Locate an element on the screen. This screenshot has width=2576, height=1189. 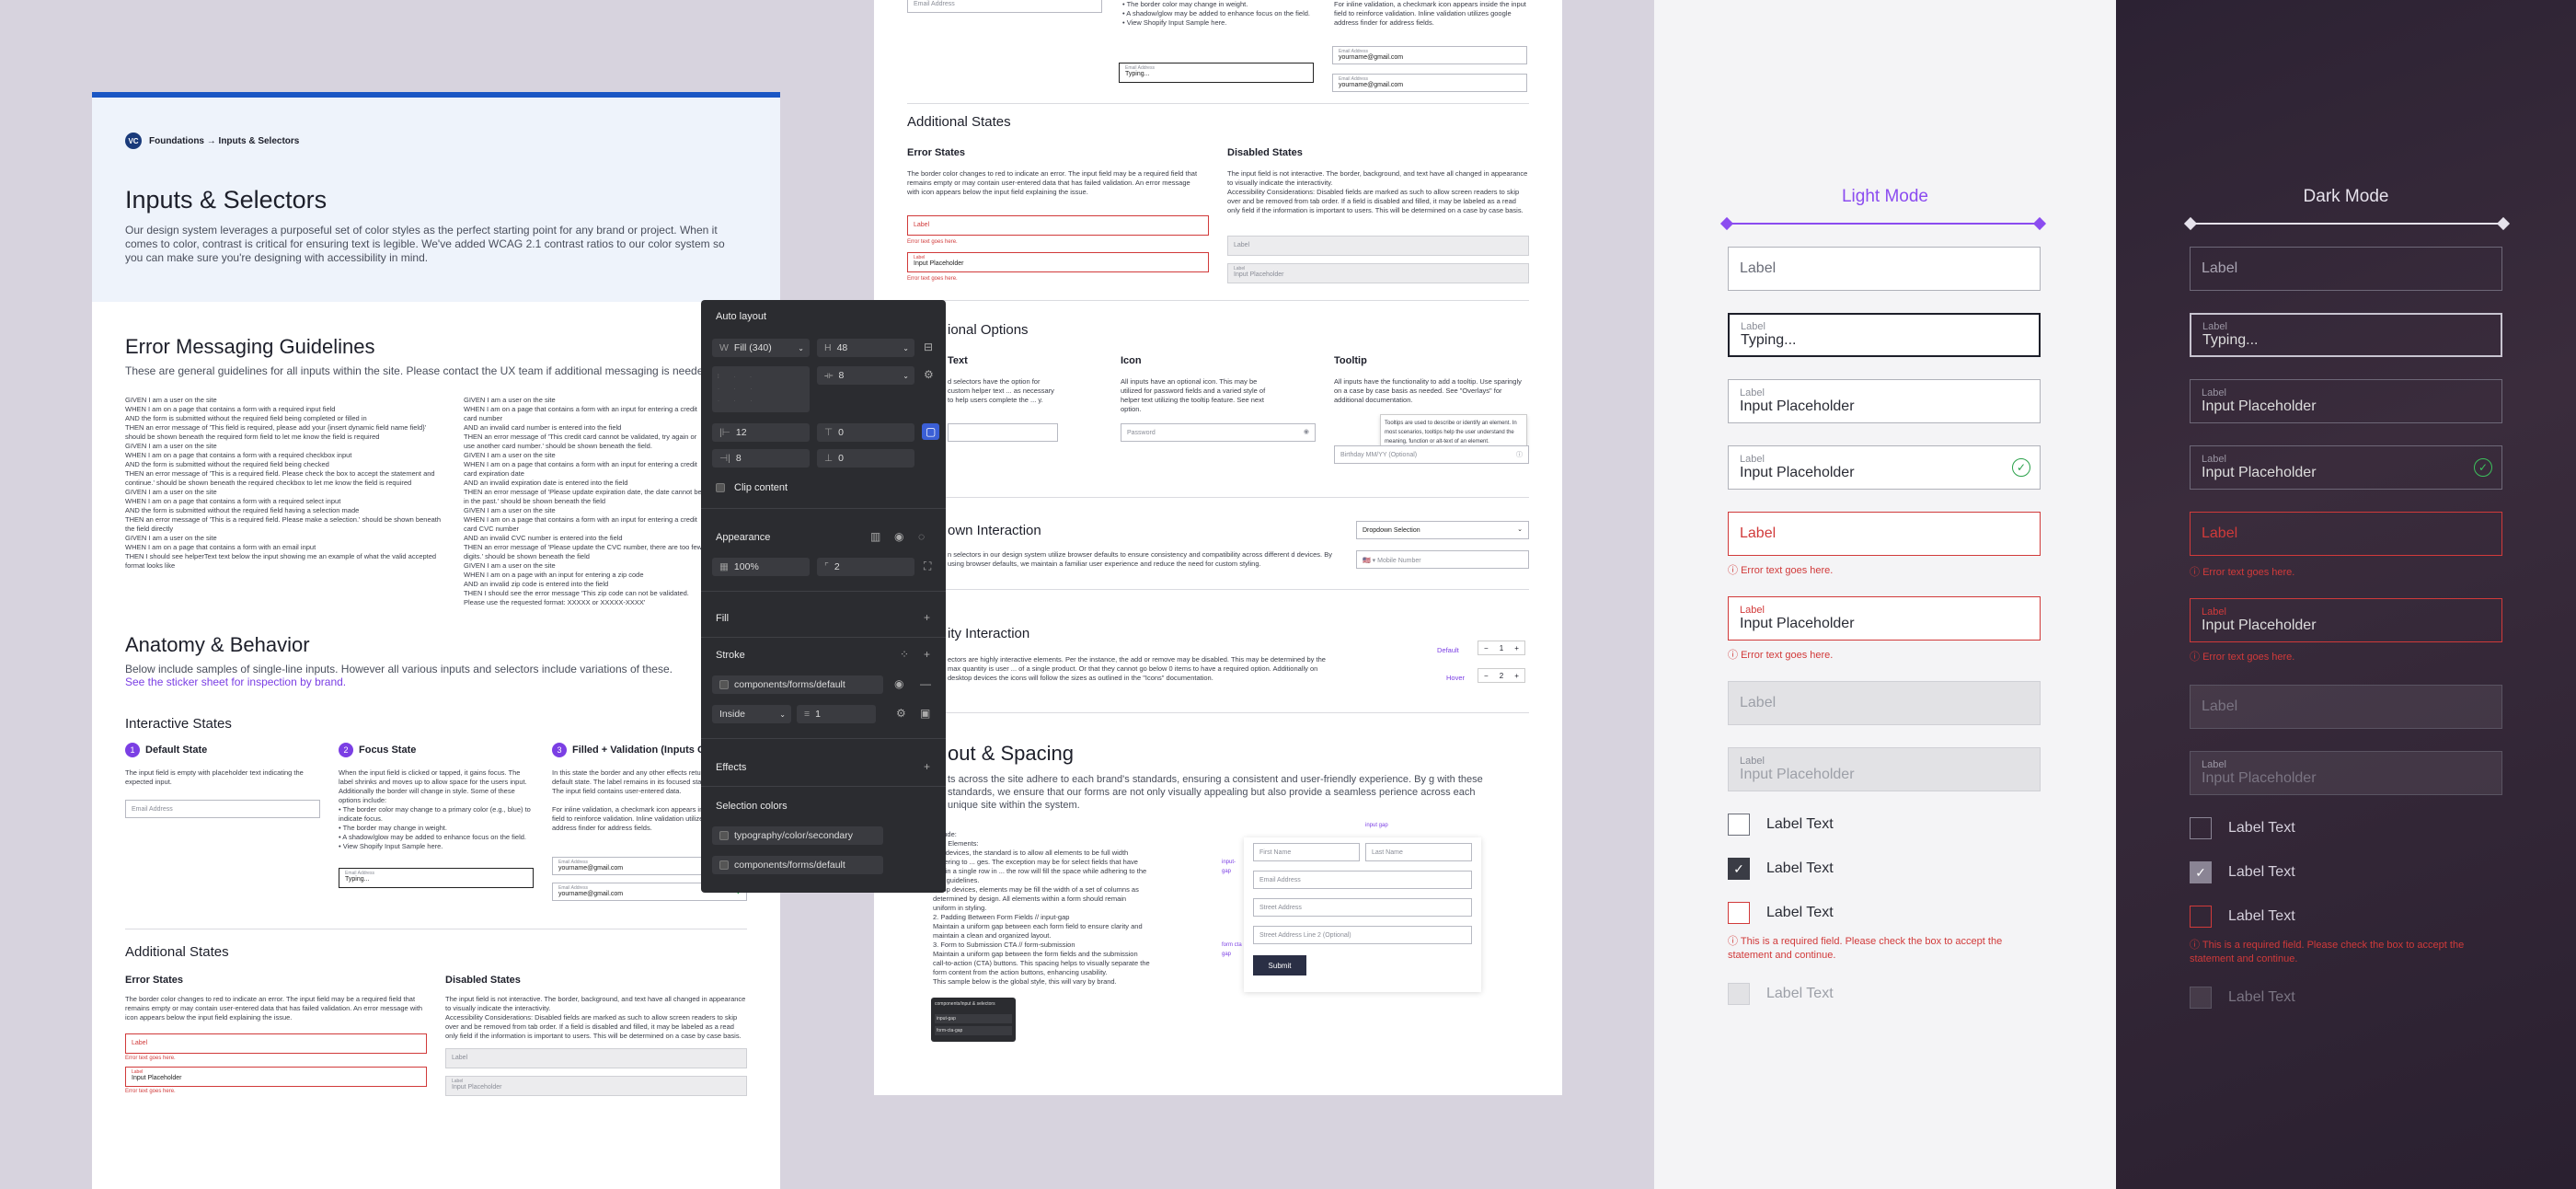
birthday-field: Birthday MM/YY (Optional) ⓘ is located at coordinates (1431, 454).